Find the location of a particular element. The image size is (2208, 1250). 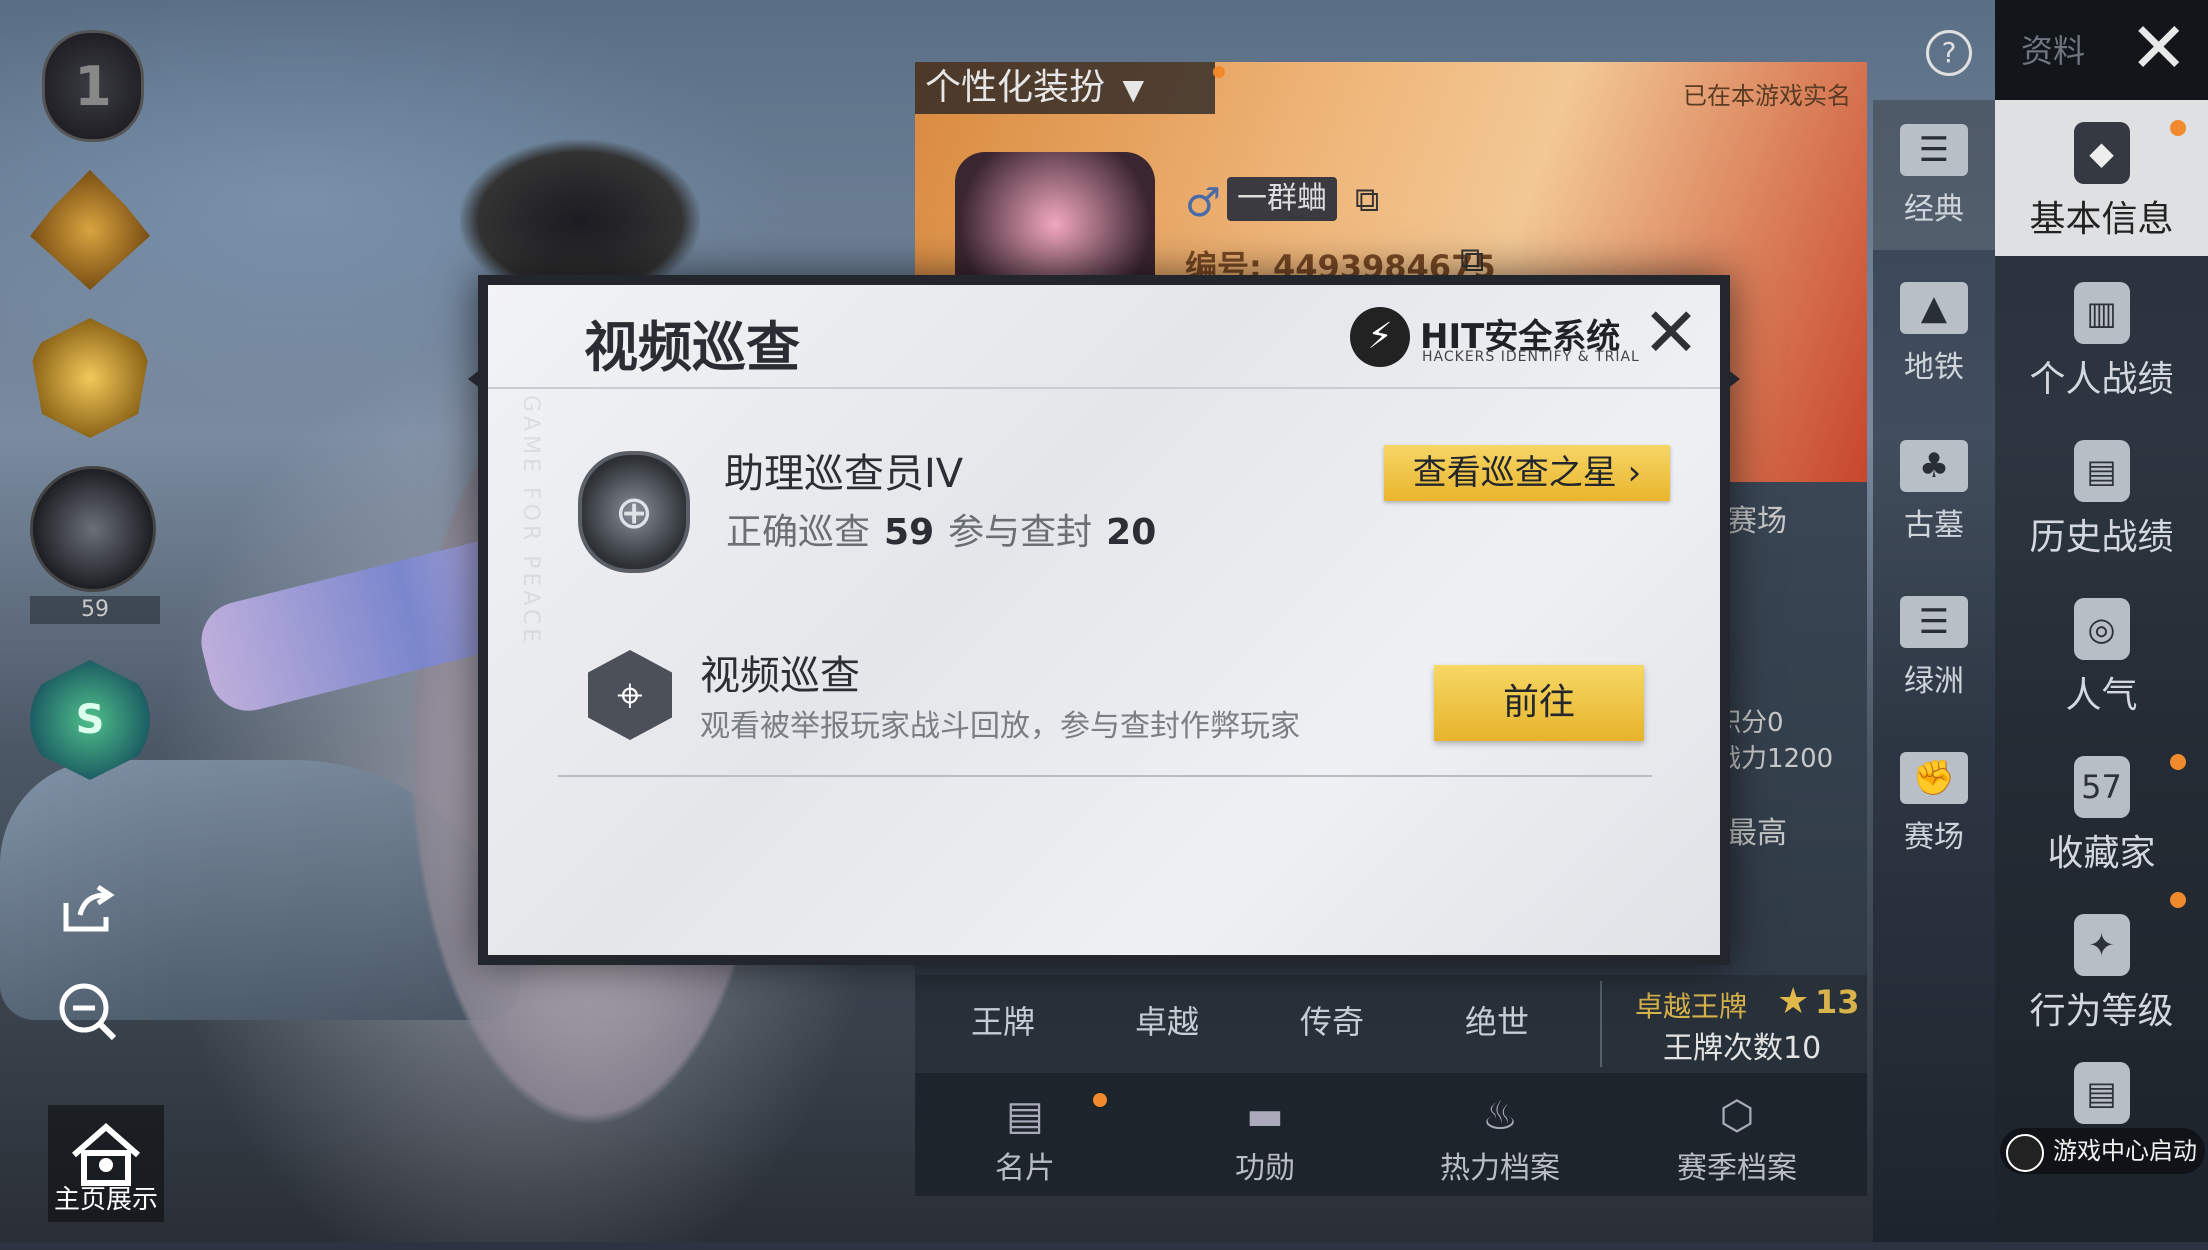

patrol-star-button: 查看巡查之星 › is located at coordinates (1527, 473).